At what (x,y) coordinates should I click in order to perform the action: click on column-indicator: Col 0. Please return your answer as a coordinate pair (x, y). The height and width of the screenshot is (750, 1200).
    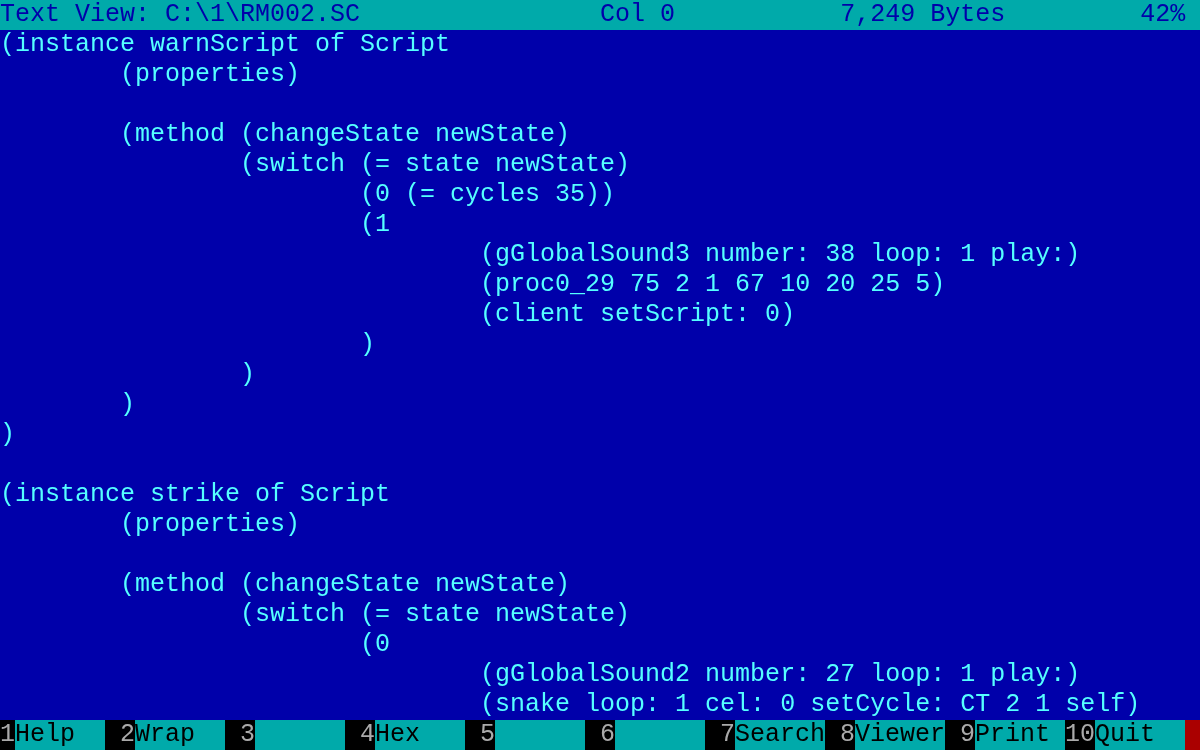
    Looking at the image, I should click on (638, 15).